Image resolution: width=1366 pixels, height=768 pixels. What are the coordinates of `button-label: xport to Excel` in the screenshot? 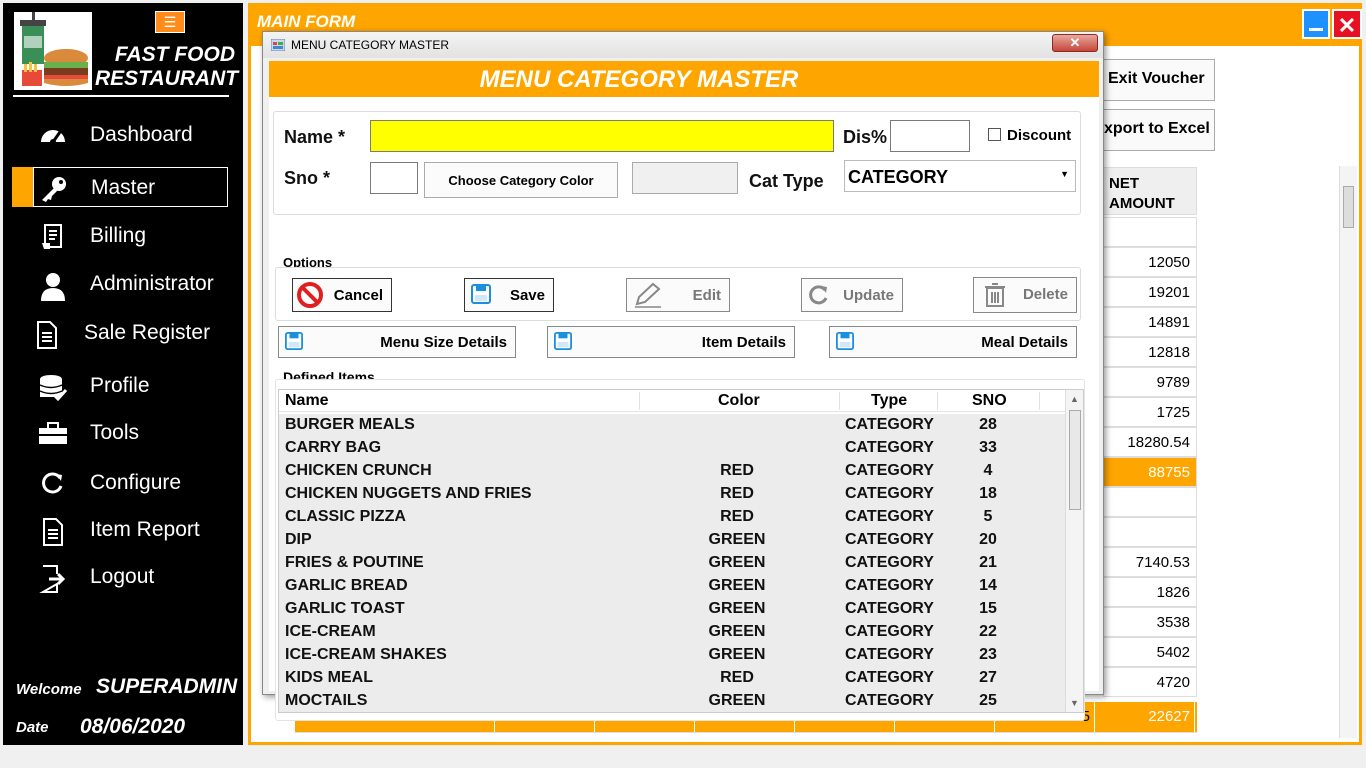 It's located at (1157, 128).